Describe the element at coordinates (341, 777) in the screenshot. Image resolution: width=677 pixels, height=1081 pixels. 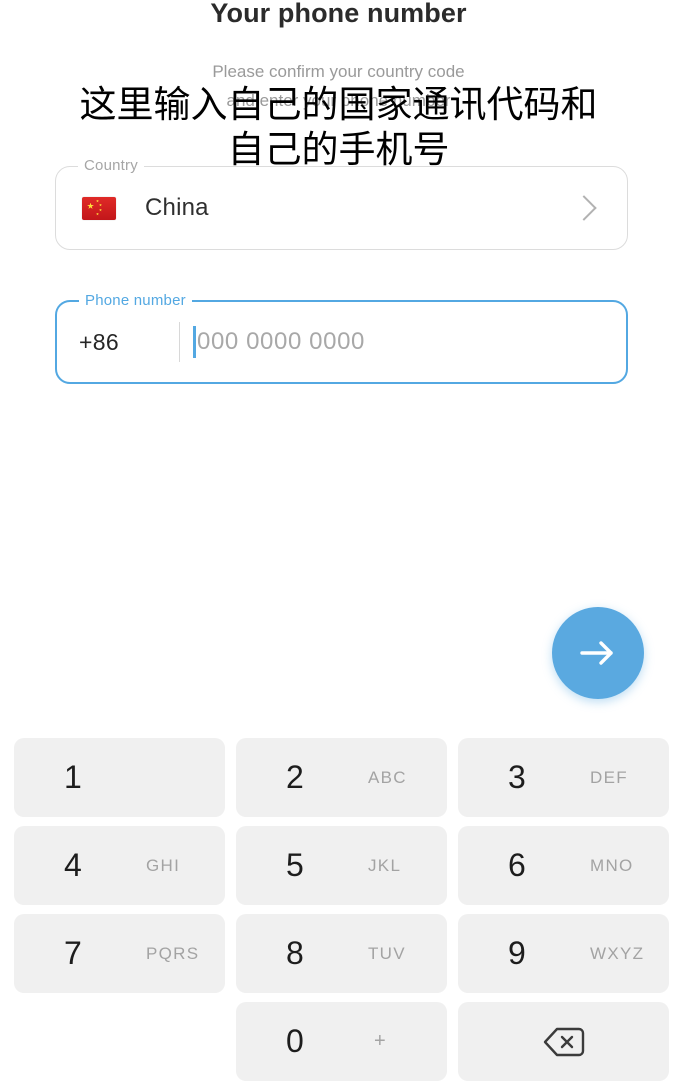
I see `key-2: 2 ABC` at that location.